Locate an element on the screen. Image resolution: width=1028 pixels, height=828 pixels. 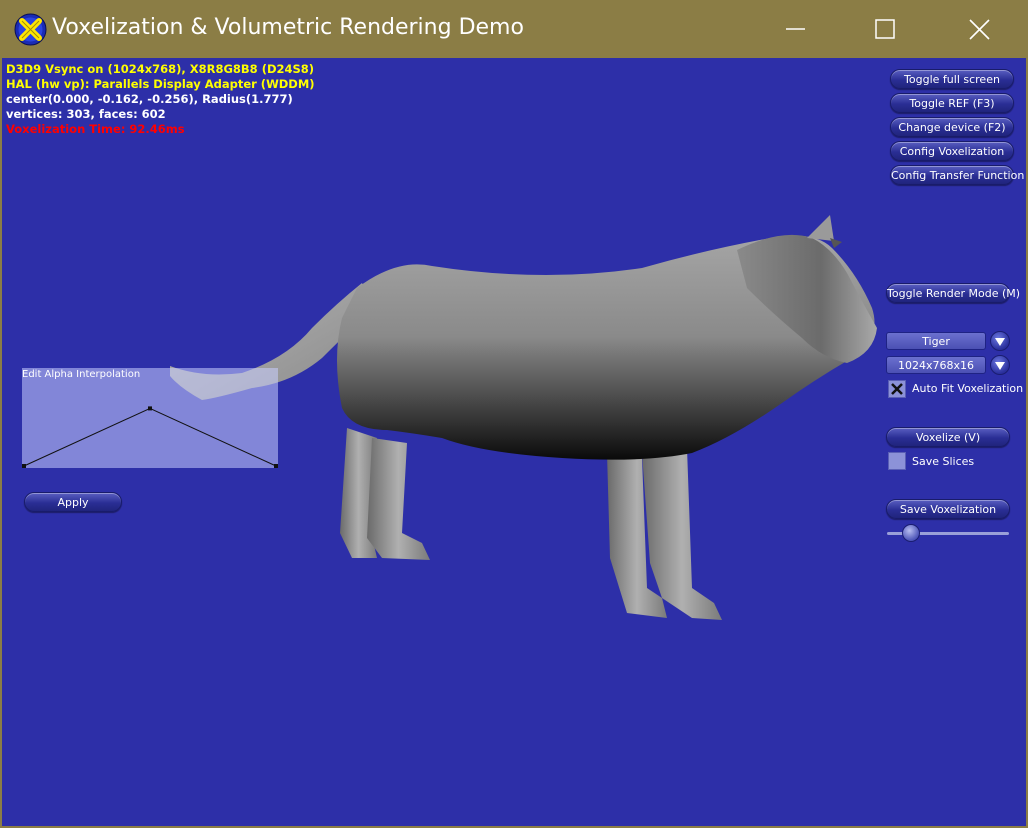
save-voxelization-button: Save Voxelization is located at coordinates (948, 509).